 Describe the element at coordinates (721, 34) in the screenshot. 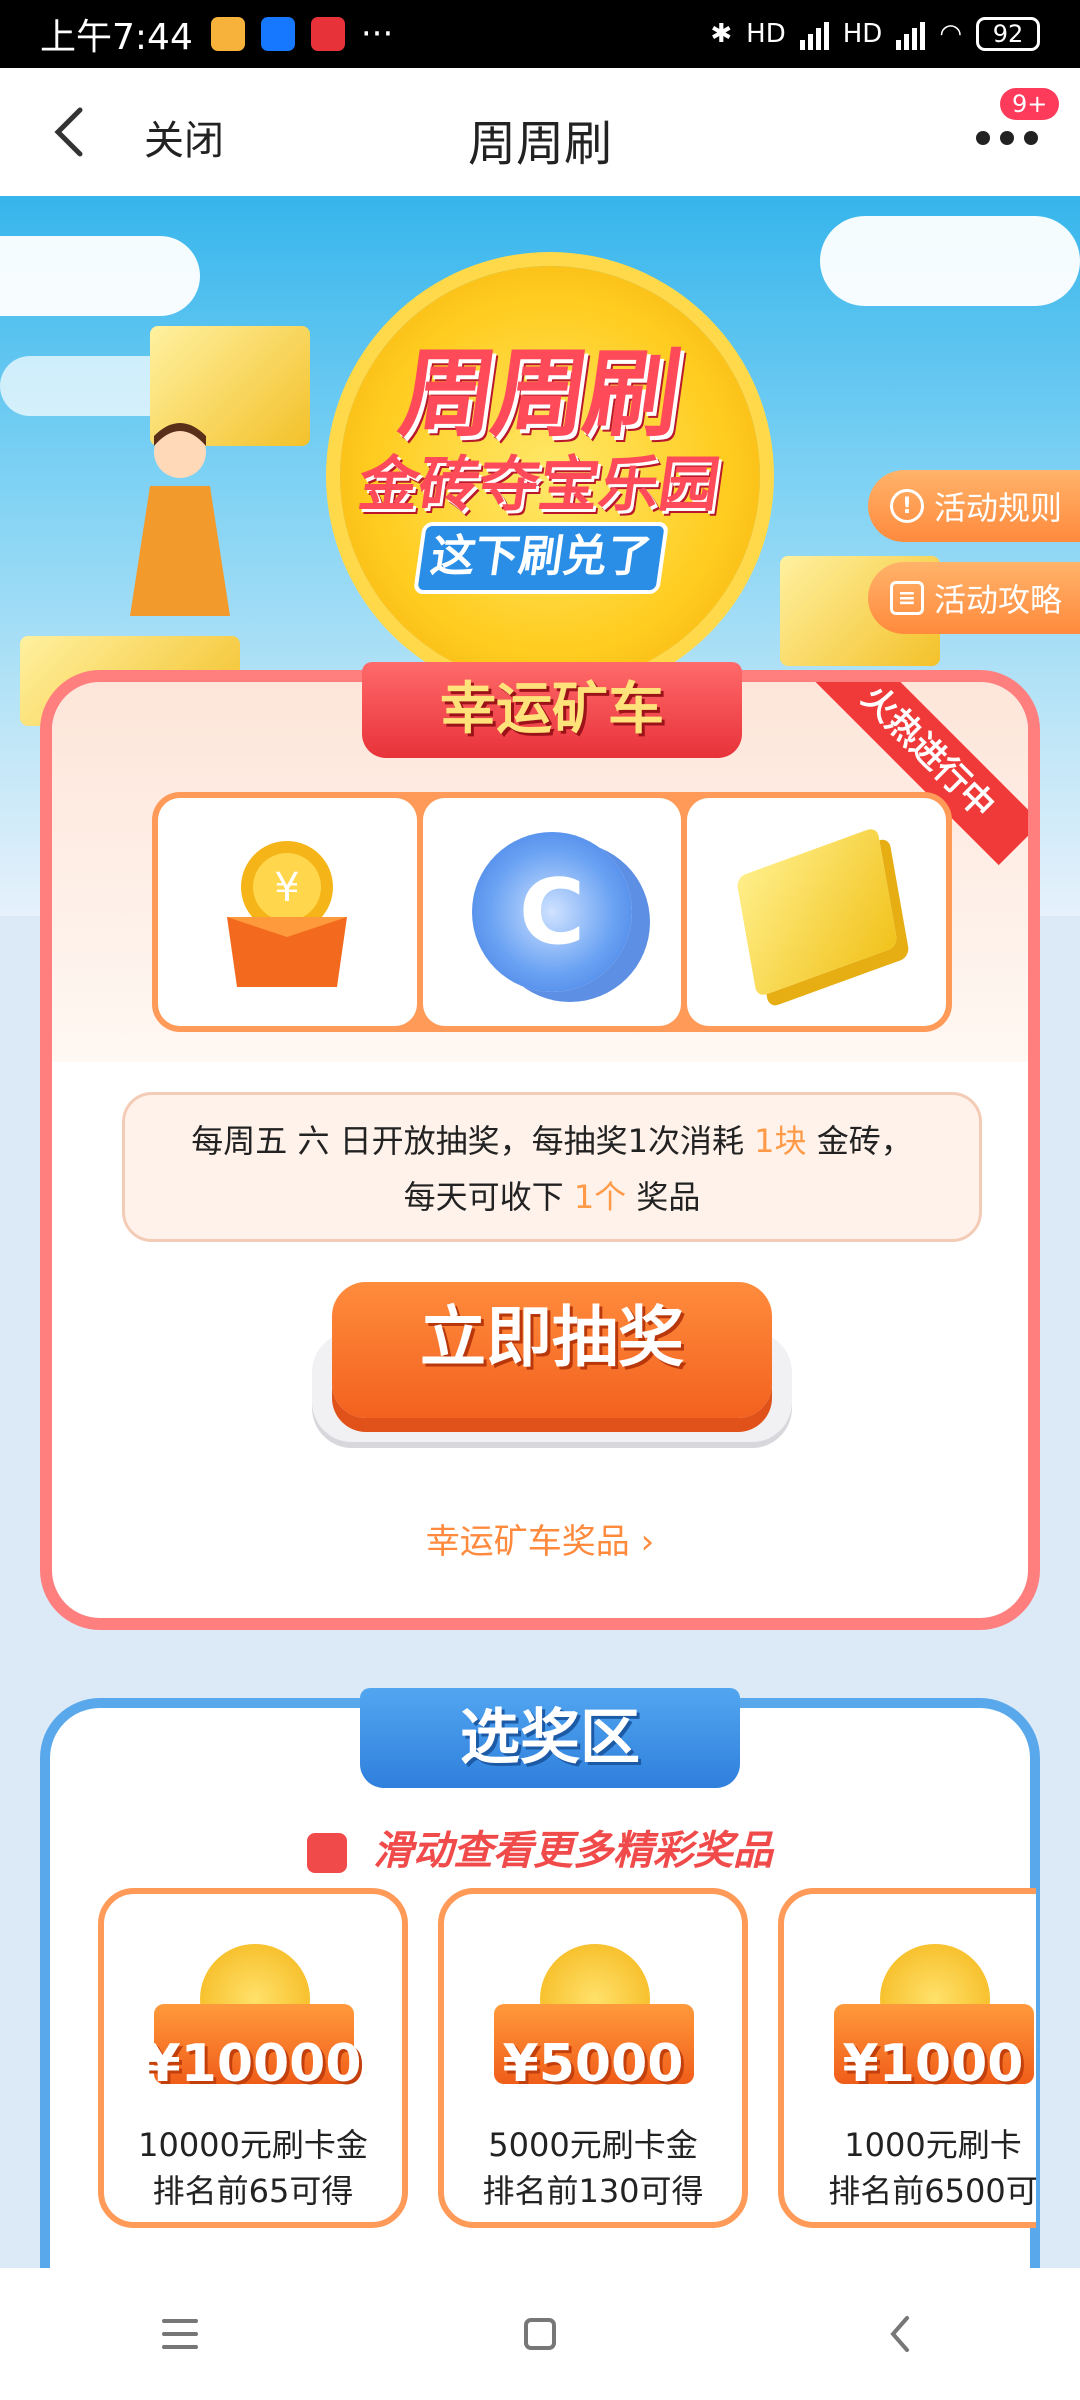

I see `bluetooth-icon: ✱` at that location.